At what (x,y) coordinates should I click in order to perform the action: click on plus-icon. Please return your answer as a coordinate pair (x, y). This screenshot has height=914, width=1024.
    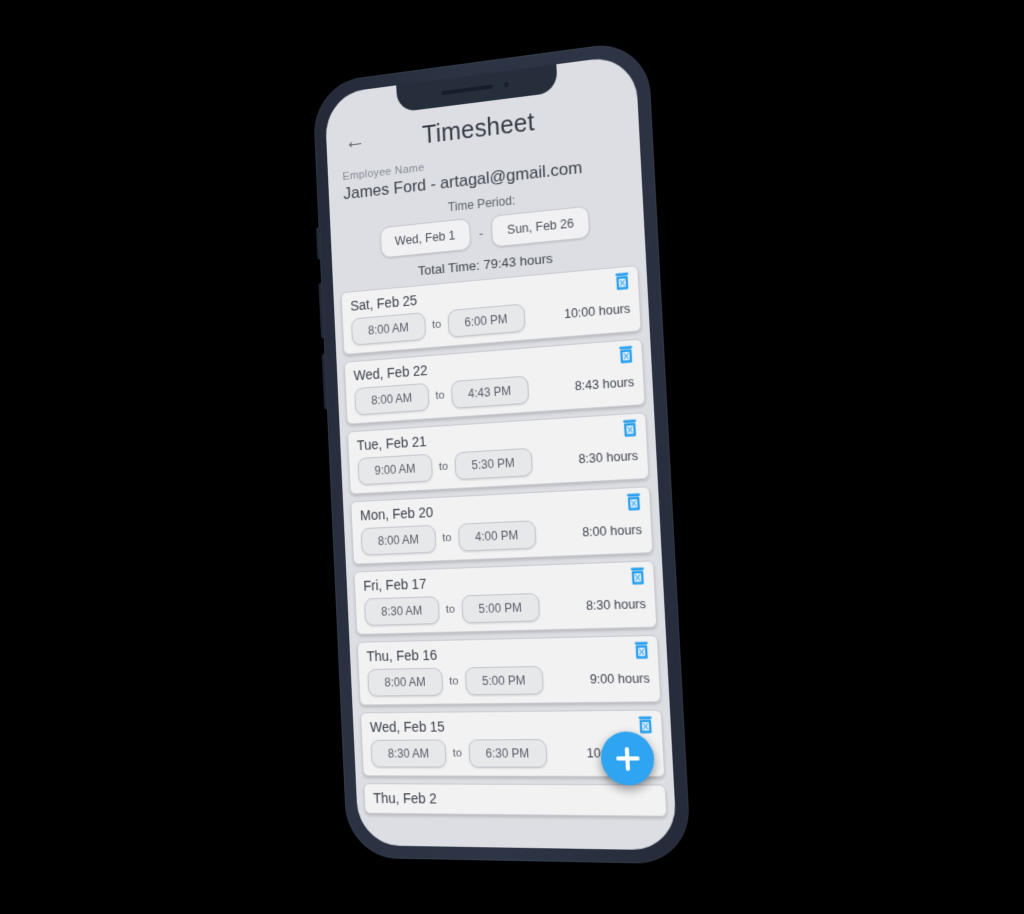
    Looking at the image, I should click on (627, 759).